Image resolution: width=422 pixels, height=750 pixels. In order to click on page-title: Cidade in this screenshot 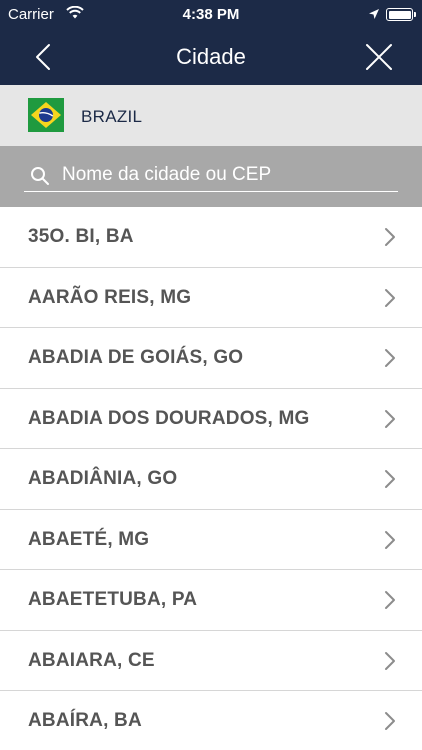, I will do `click(211, 56)`.